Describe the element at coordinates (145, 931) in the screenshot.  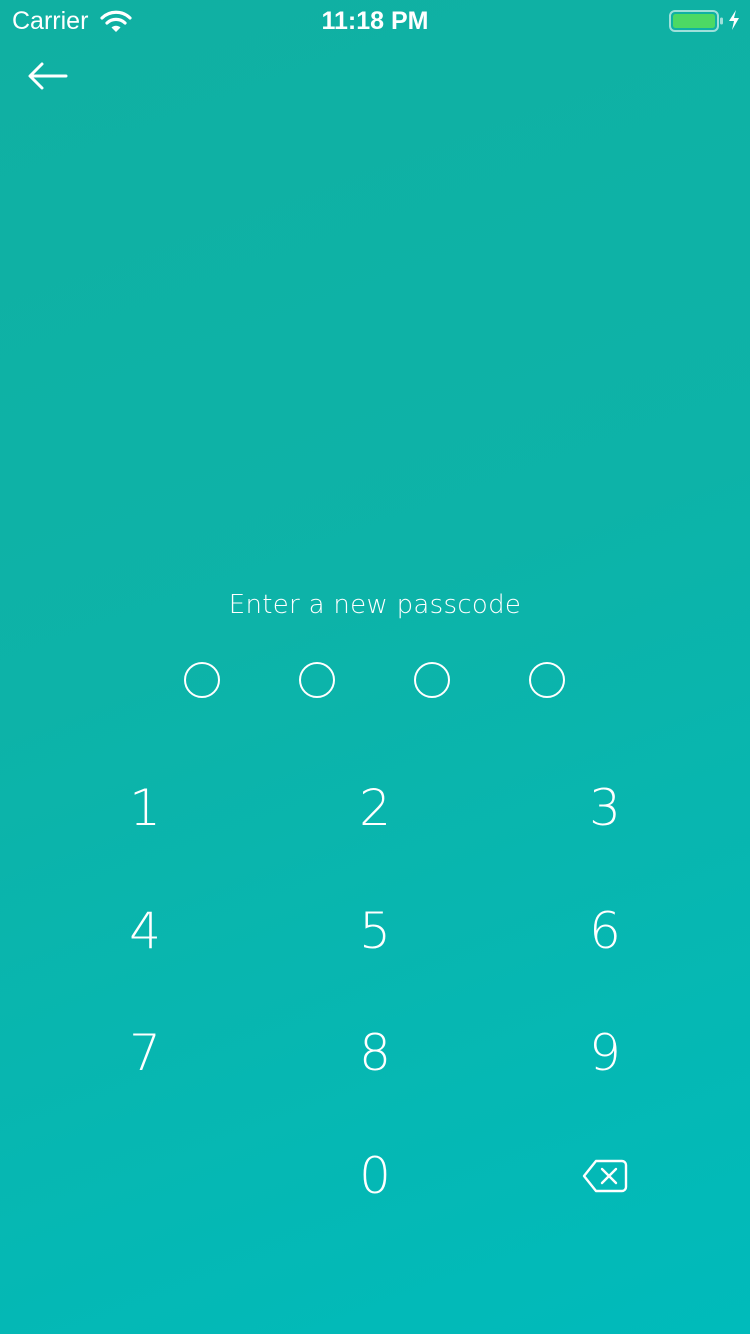
I see `key-4: 4` at that location.